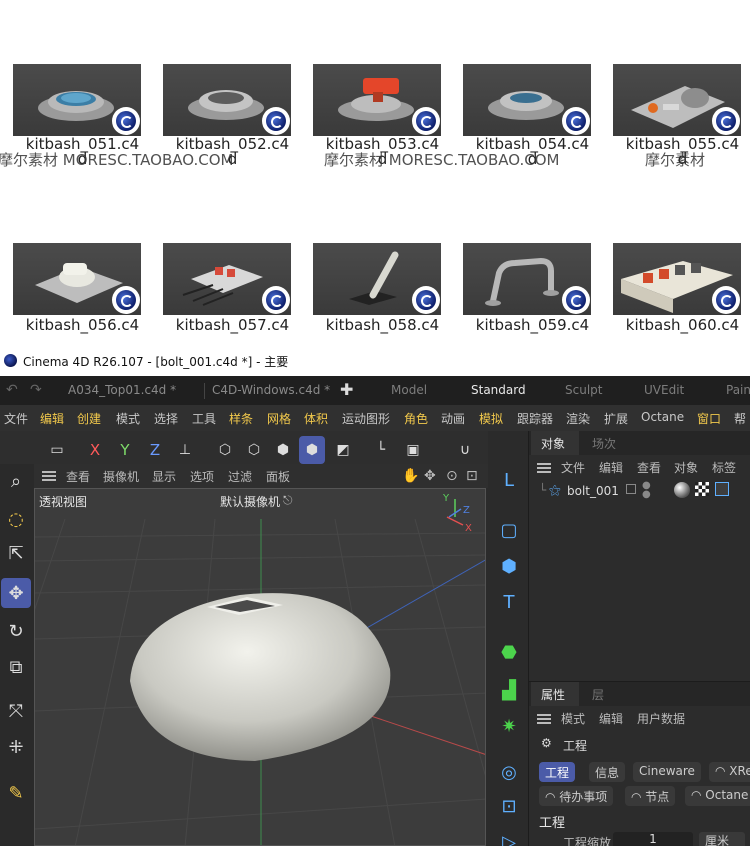 The image size is (750, 846). Describe the element at coordinates (509, 652) in the screenshot. I see `cloner-icon: ⬣` at that location.